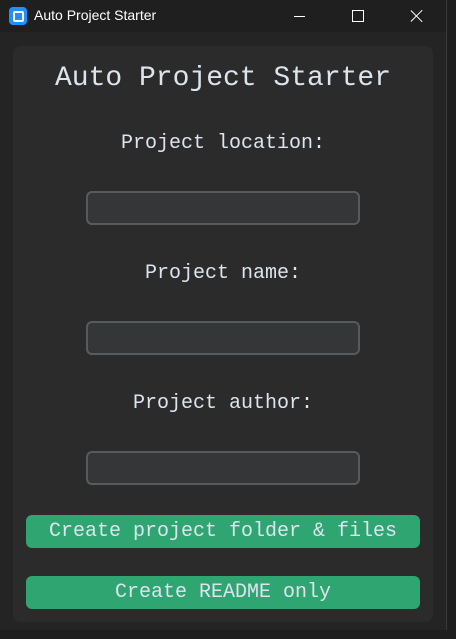 The height and width of the screenshot is (639, 456). I want to click on app-heading: Auto Project Starter, so click(223, 78).